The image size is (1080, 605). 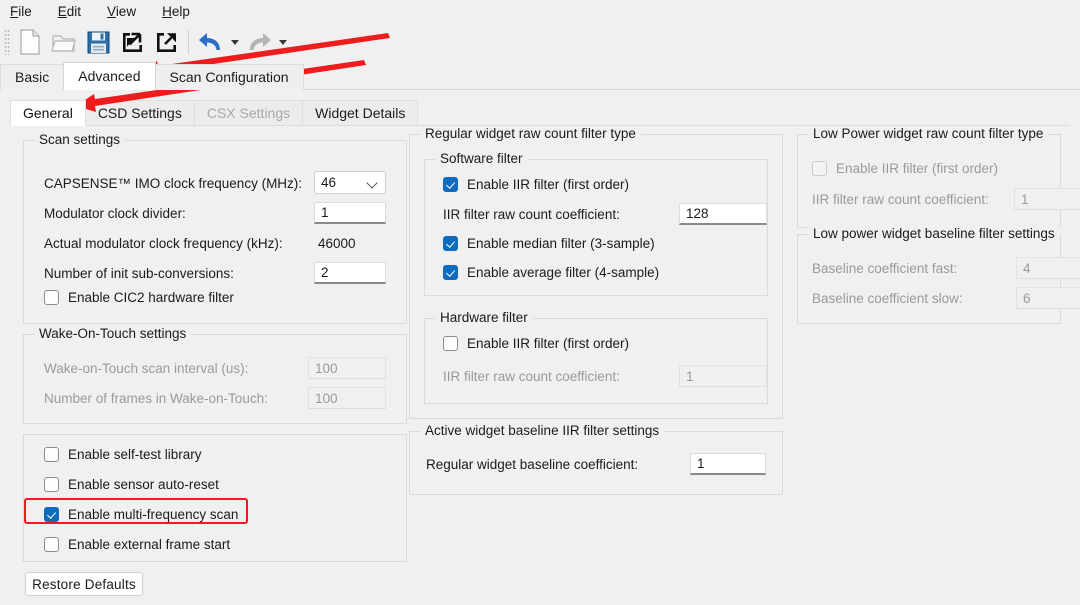 I want to click on menu-item-file: File, so click(x=26, y=11).